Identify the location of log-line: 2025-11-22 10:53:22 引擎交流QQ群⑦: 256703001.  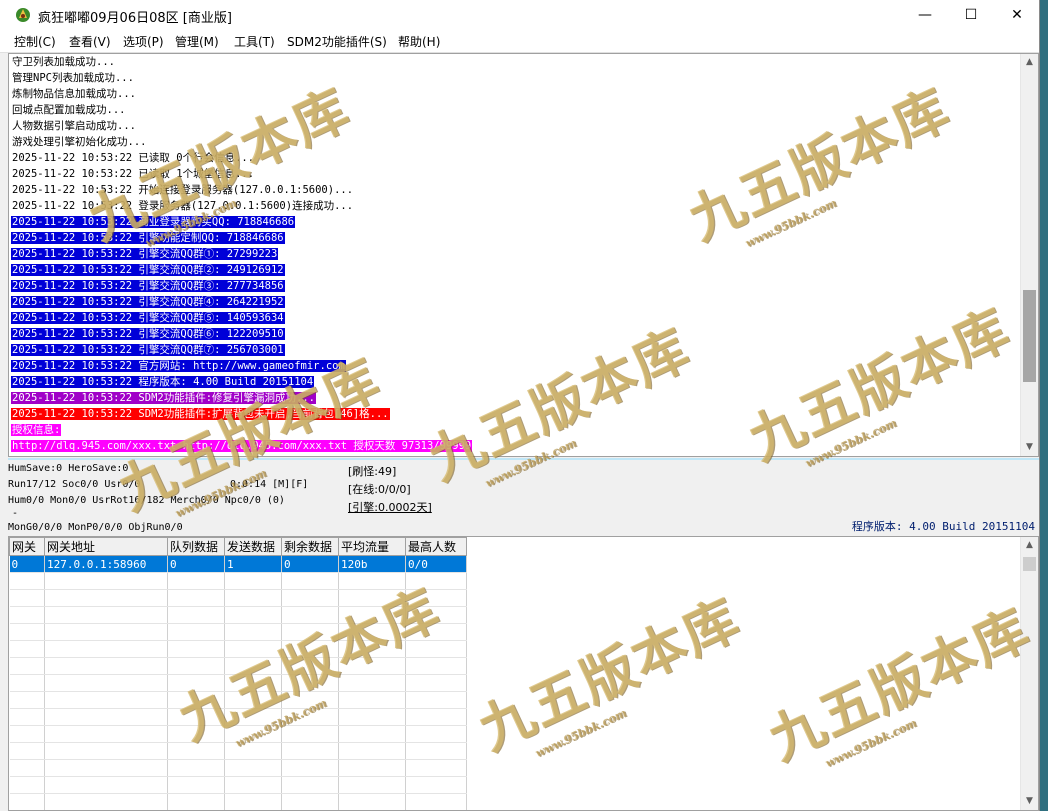
(148, 350).